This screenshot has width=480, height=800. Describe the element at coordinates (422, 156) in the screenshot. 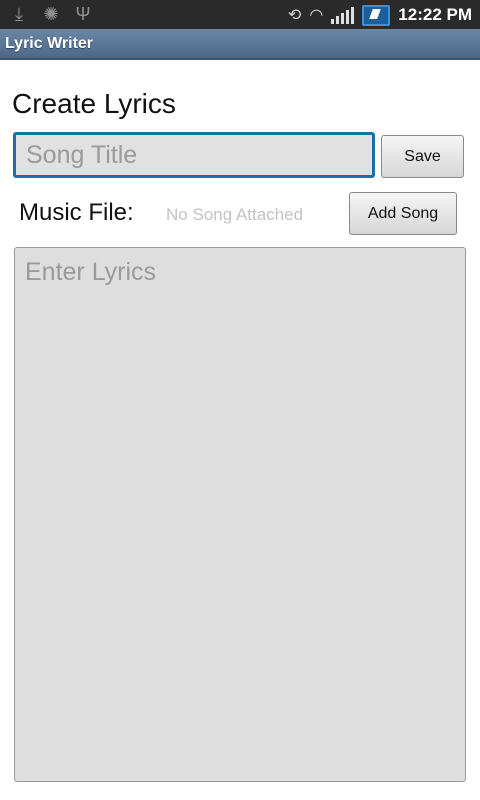

I see `save-button: Save` at that location.